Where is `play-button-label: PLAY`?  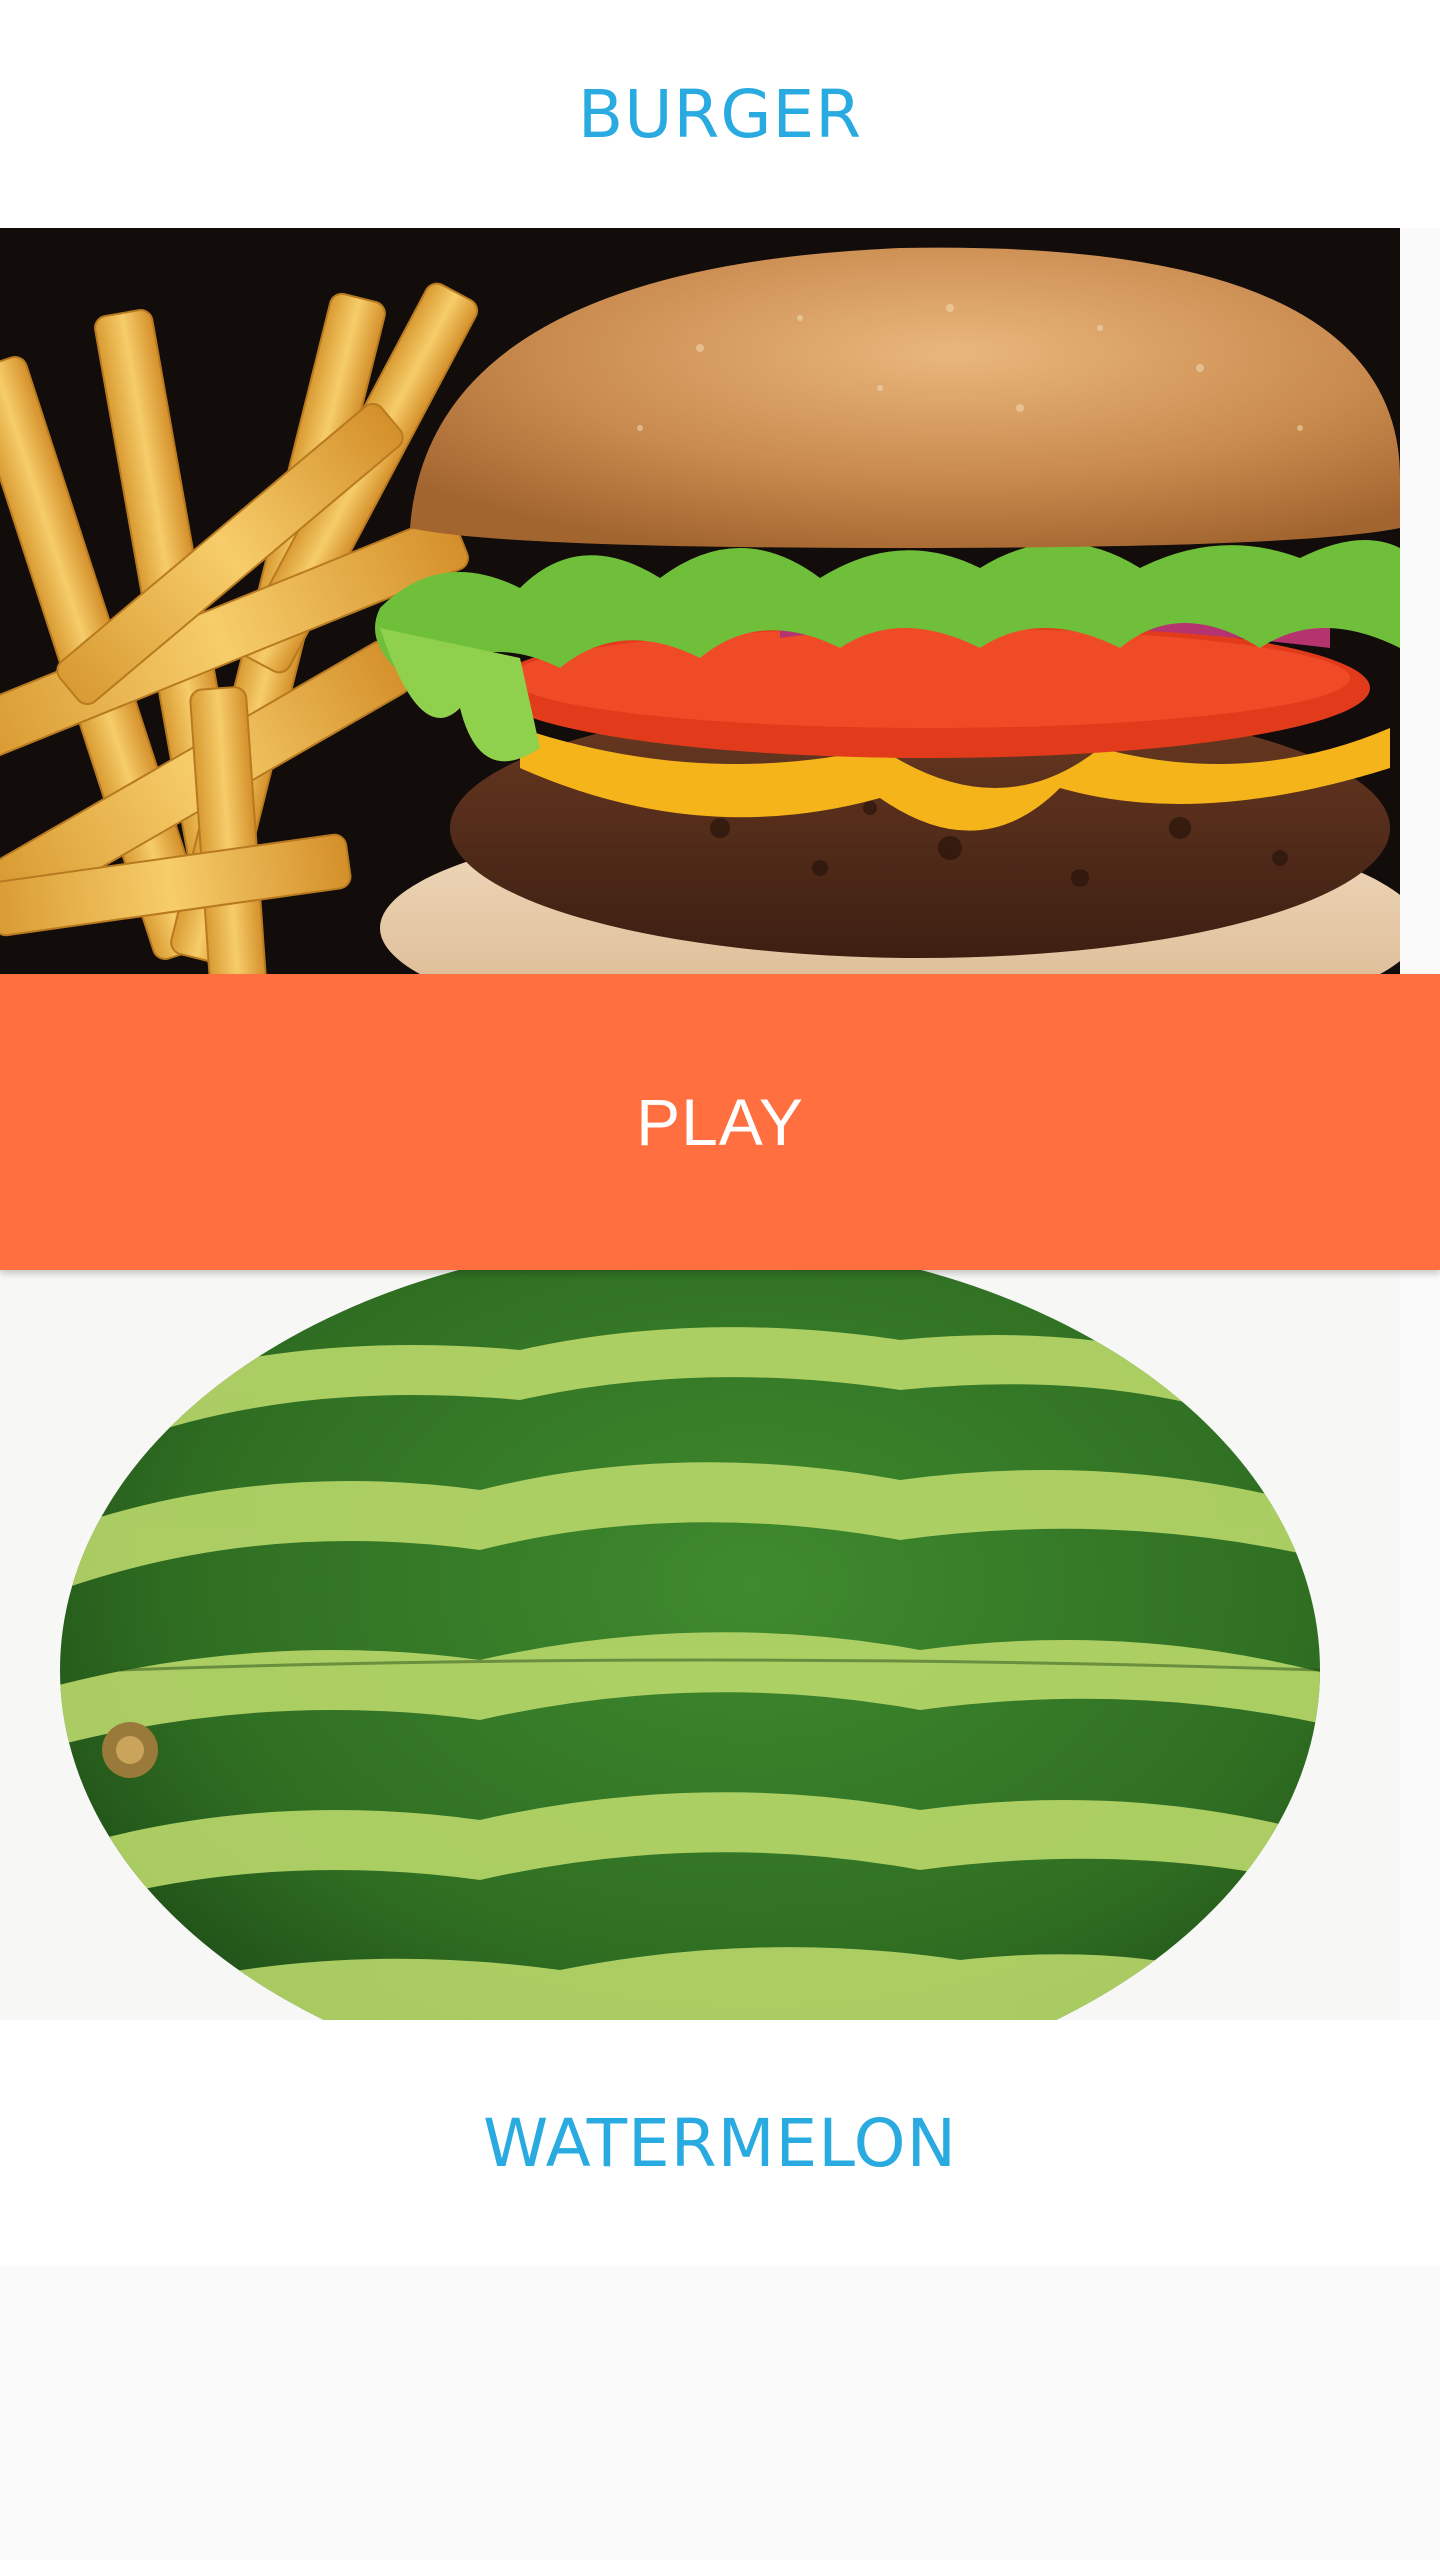 play-button-label: PLAY is located at coordinates (720, 1122).